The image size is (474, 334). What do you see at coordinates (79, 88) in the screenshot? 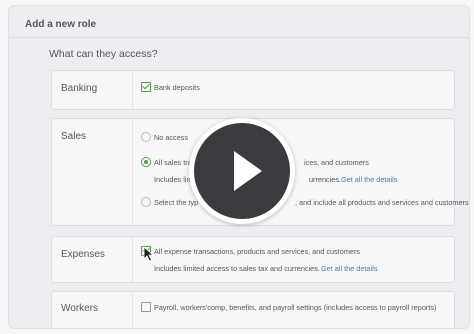
I see `banking-label: Banking` at bounding box center [79, 88].